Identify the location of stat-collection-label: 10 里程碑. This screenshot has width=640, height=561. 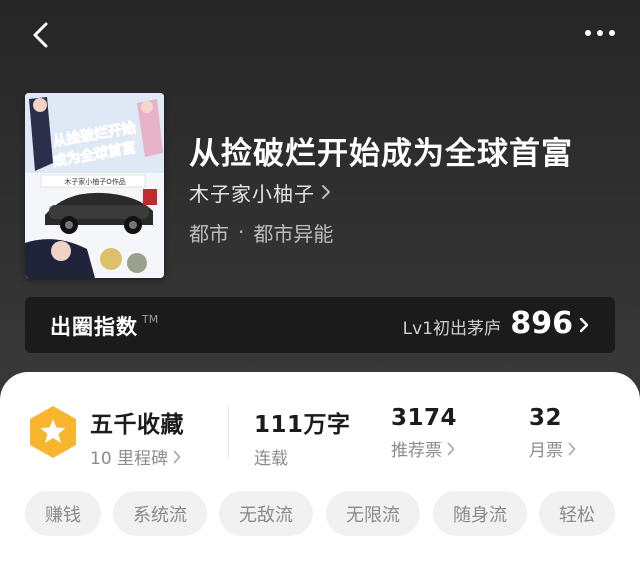
(129, 459).